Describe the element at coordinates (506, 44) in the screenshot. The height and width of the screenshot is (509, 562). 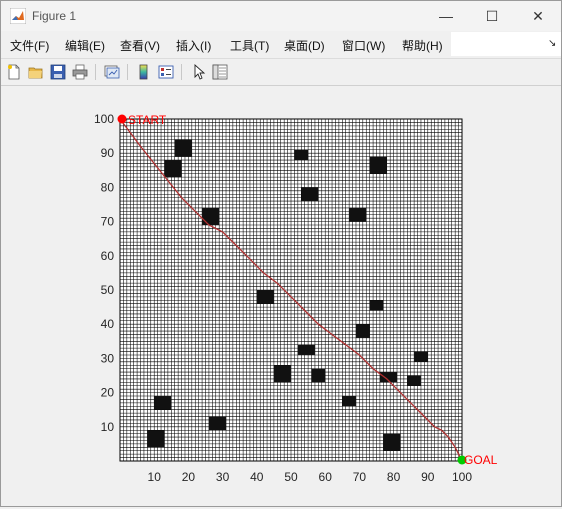
I see `menu-spacer` at that location.